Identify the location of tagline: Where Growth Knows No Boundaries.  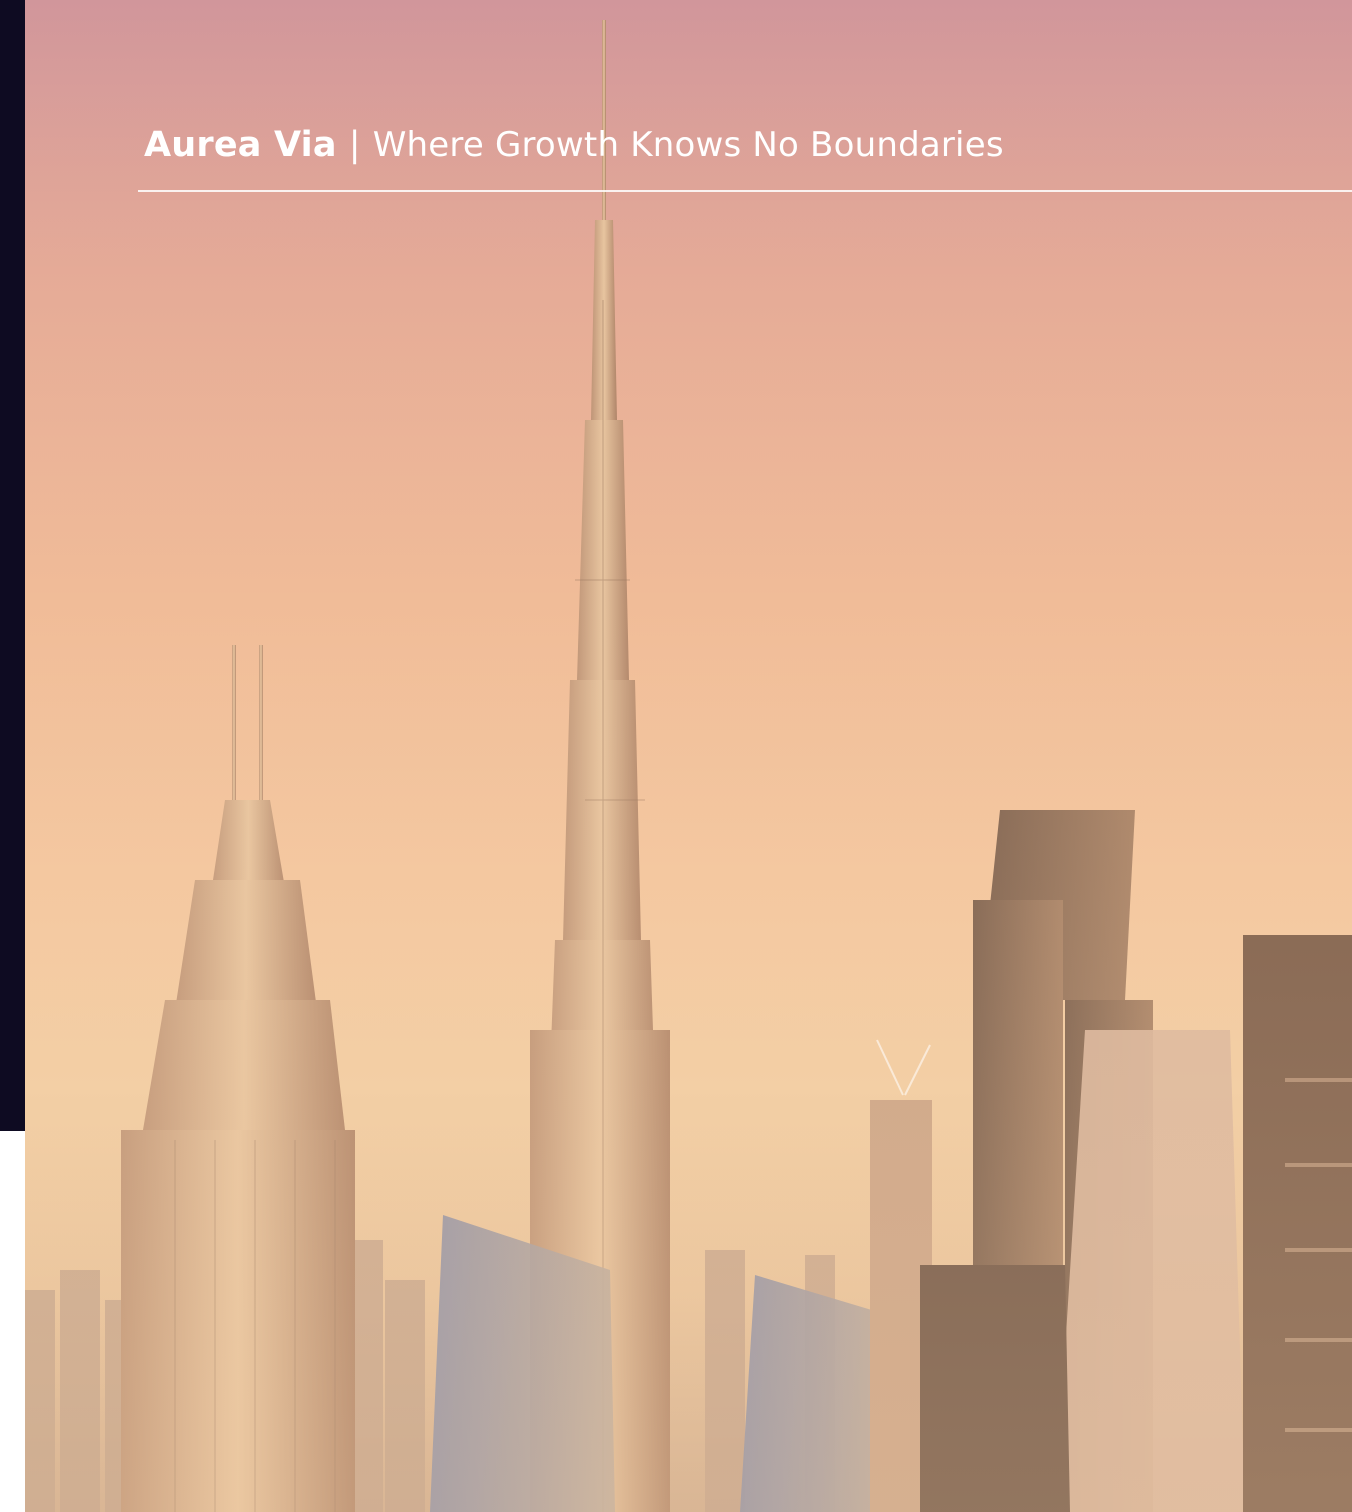
(688, 145).